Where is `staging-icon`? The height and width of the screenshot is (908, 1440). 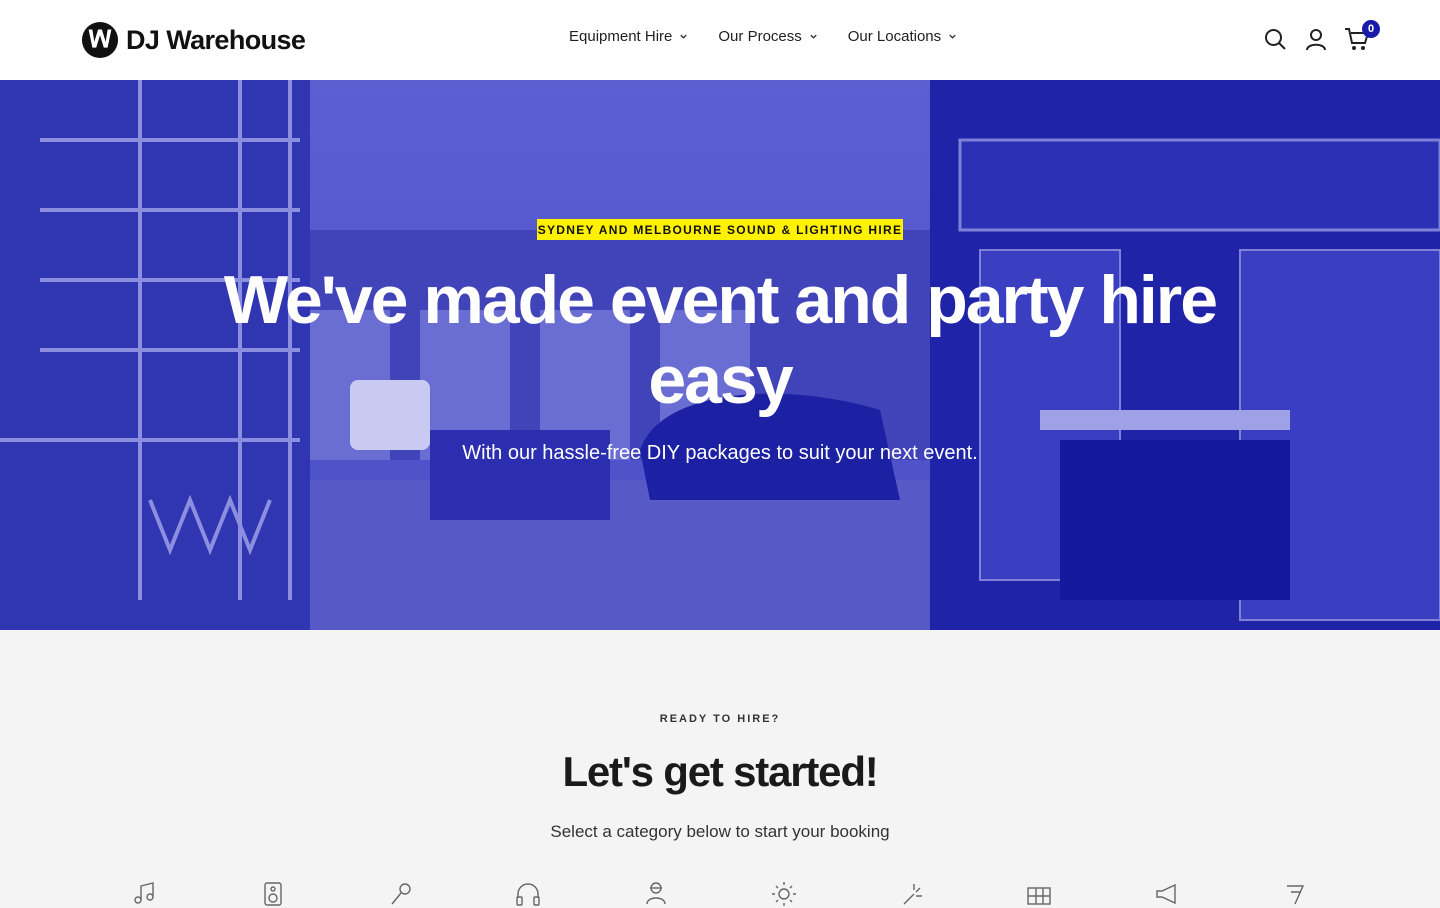 staging-icon is located at coordinates (1039, 896).